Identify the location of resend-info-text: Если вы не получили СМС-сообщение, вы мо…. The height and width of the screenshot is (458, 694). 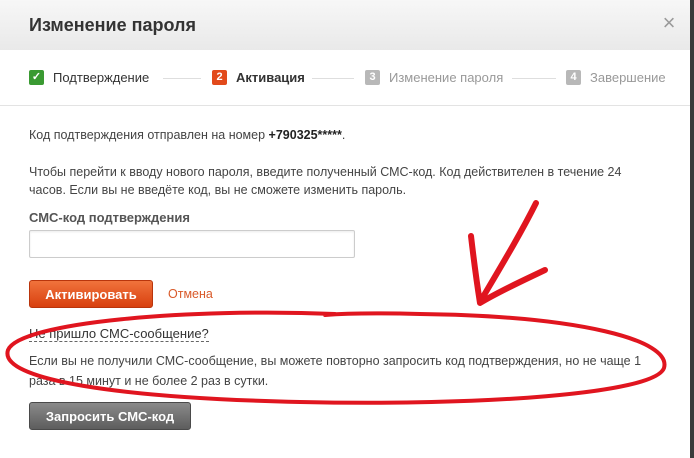
(335, 371).